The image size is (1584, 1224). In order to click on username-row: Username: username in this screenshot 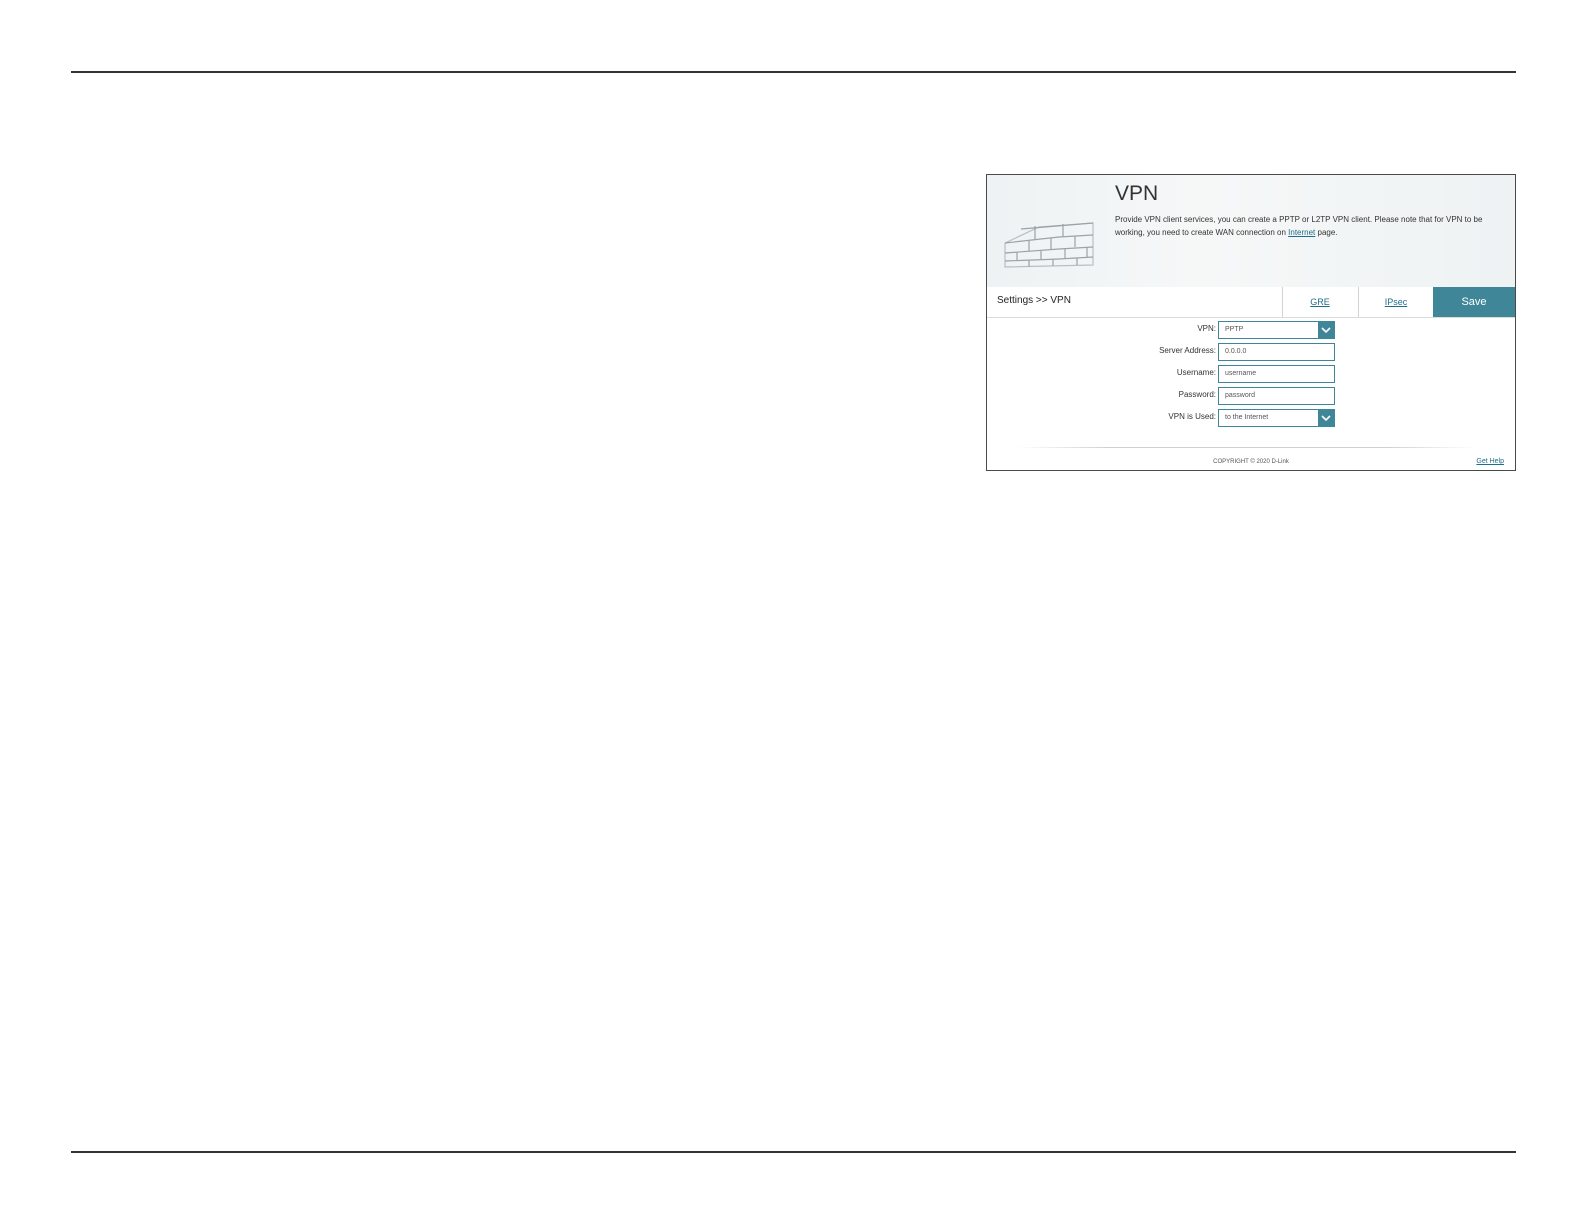, I will do `click(1251, 374)`.